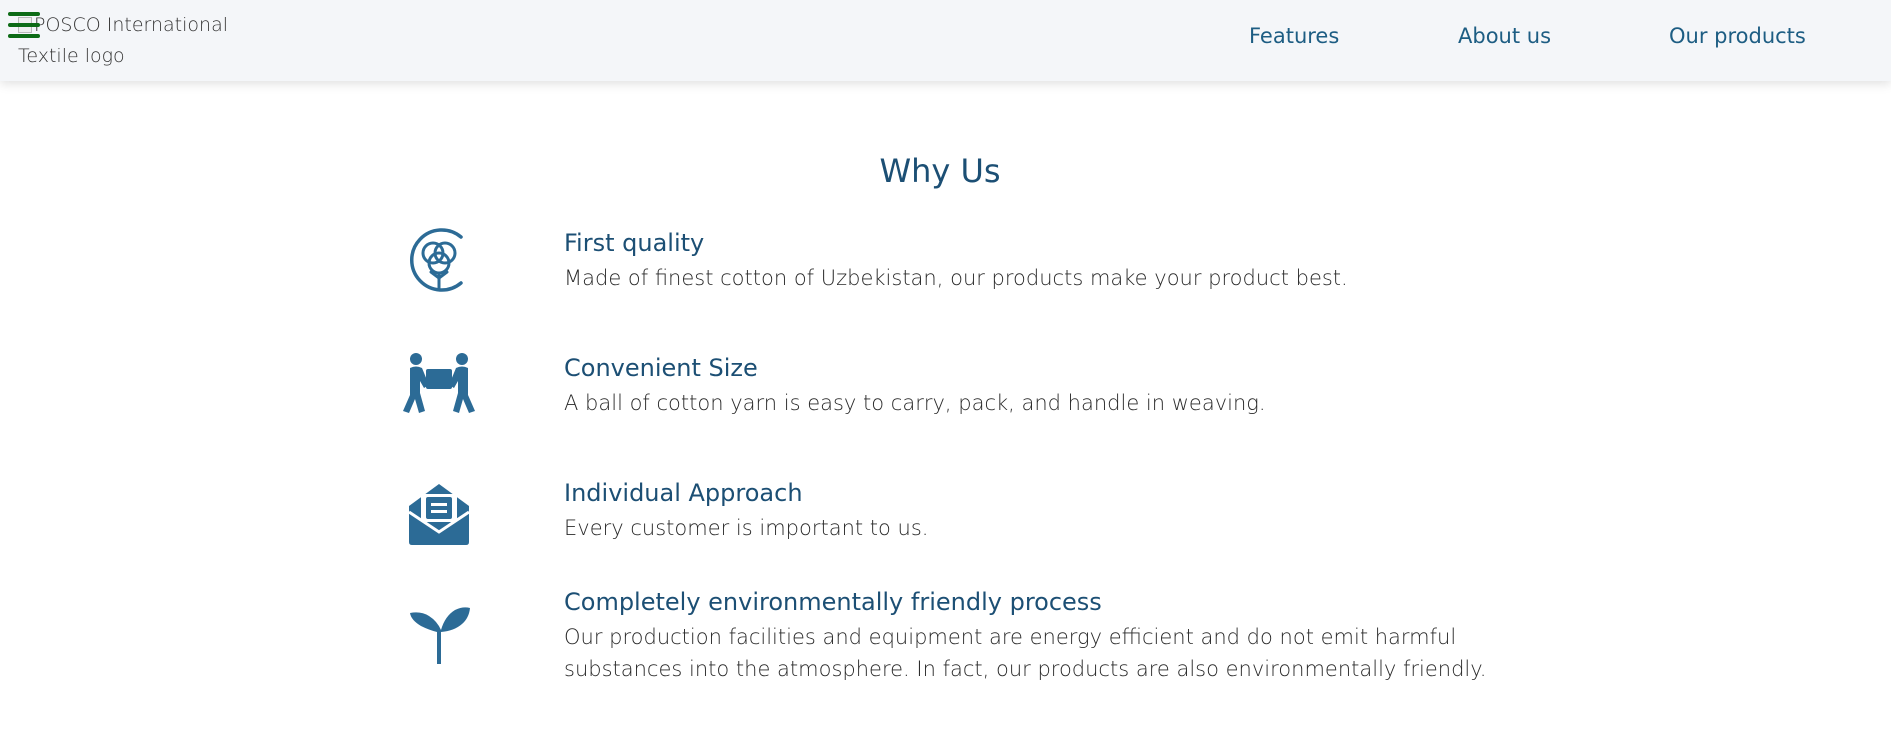 This screenshot has height=738, width=1891. I want to click on nav-link-about-us: About us, so click(1504, 39).